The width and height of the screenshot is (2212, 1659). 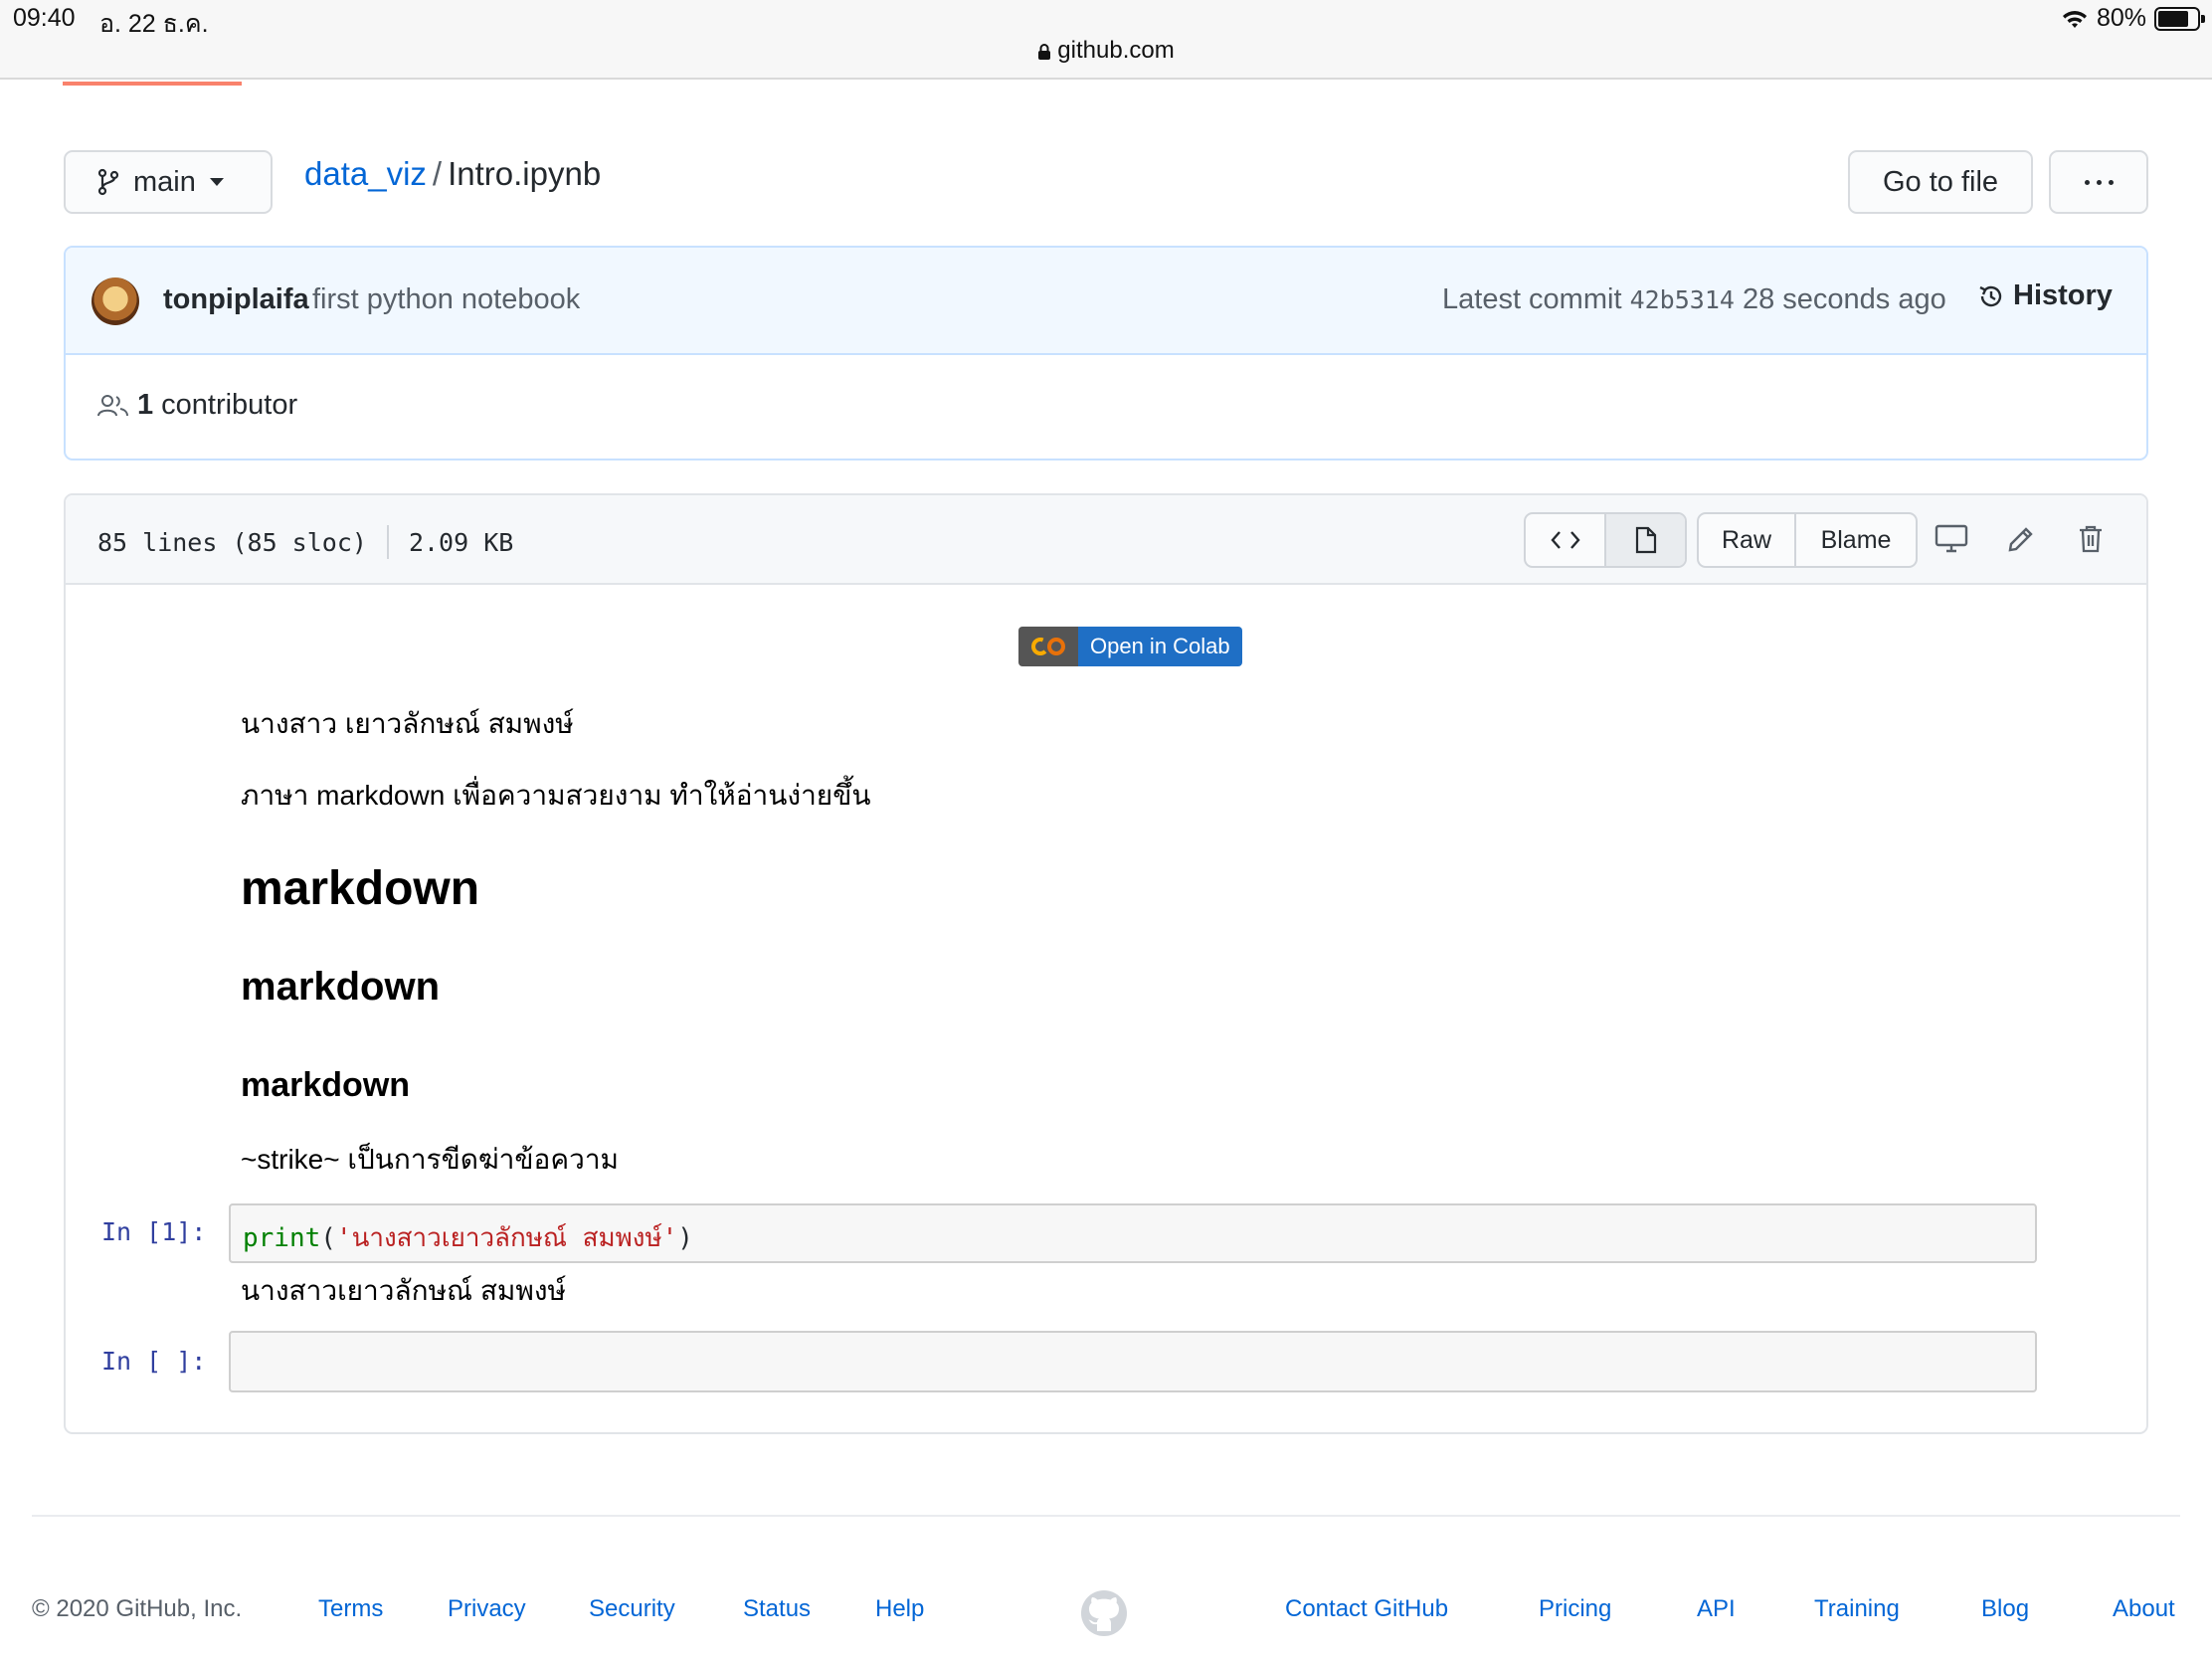 I want to click on commit-time-ago: 28 seconds ago, so click(x=1844, y=299).